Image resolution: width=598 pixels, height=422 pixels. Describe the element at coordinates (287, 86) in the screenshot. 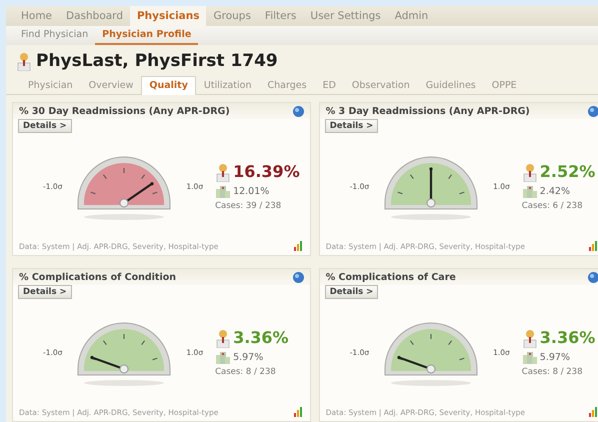

I see `tab: Charges` at that location.